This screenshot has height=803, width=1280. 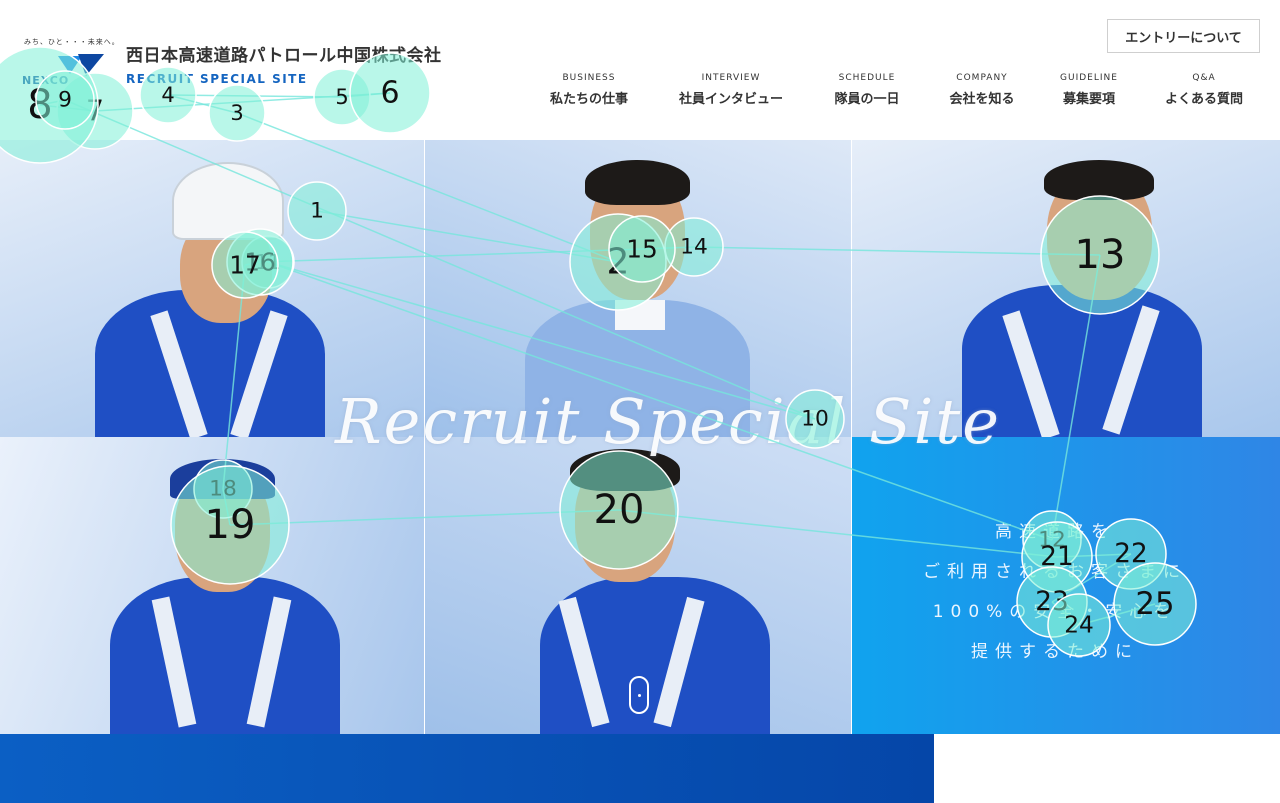 What do you see at coordinates (867, 78) in the screenshot?
I see `nav-item-en-label: SCHEDULE` at bounding box center [867, 78].